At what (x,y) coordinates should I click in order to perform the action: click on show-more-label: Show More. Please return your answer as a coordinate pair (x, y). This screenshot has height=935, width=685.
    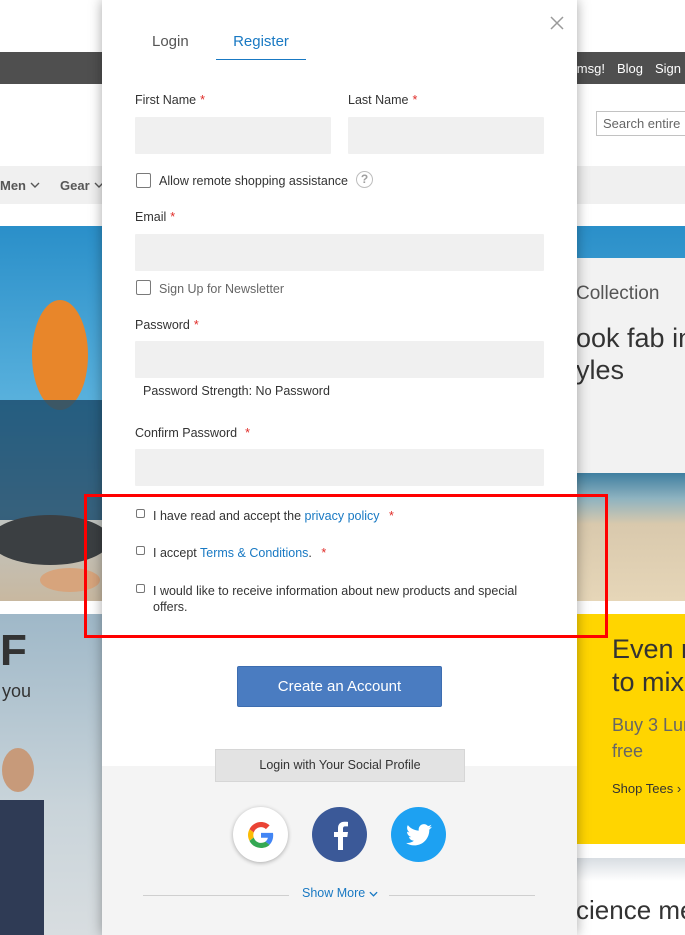
    Looking at the image, I should click on (334, 893).